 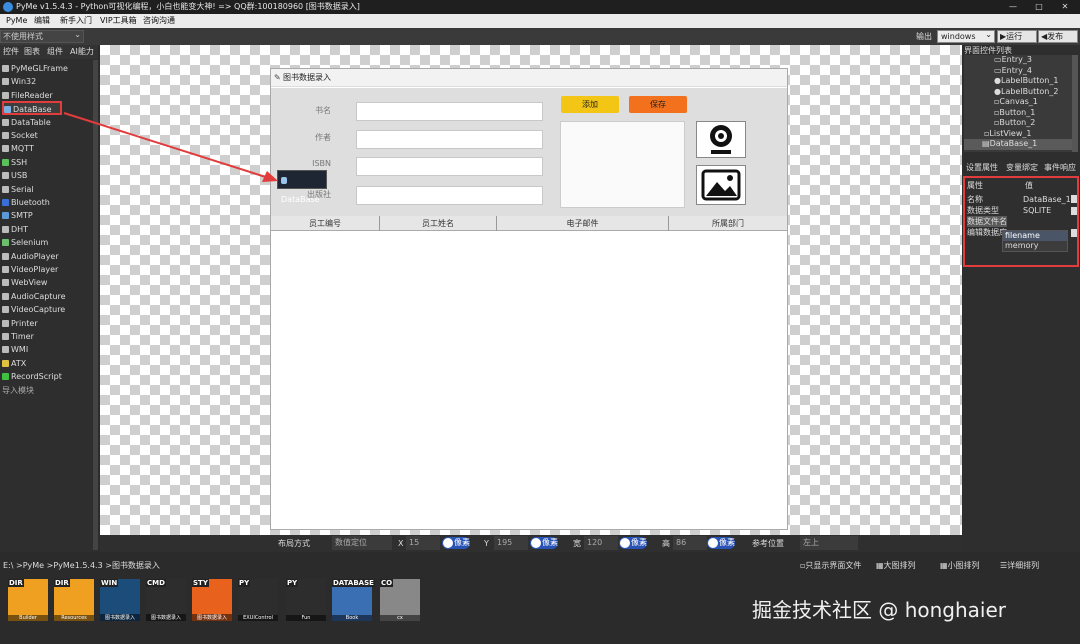 What do you see at coordinates (49, 242) in the screenshot?
I see `control-item: Selenium` at bounding box center [49, 242].